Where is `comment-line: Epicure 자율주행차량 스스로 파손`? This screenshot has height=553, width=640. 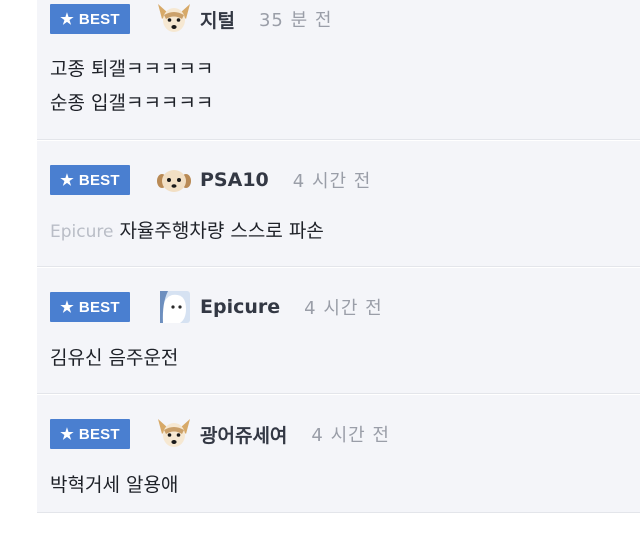 comment-line: Epicure 자율주행차량 스스로 파손 is located at coordinates (187, 231).